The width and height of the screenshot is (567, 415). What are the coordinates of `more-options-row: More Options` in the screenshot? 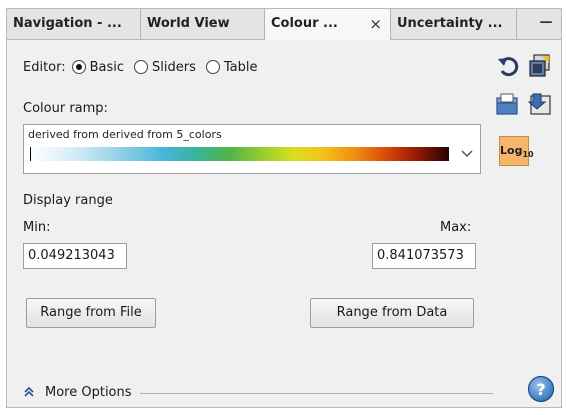 It's located at (258, 392).